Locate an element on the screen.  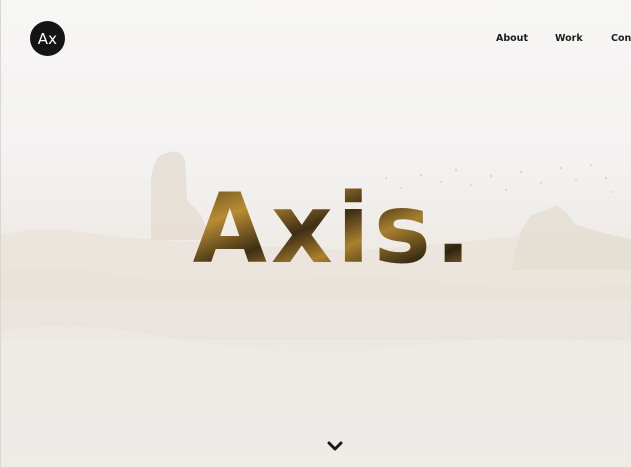
scroll-down-button is located at coordinates (335, 445).